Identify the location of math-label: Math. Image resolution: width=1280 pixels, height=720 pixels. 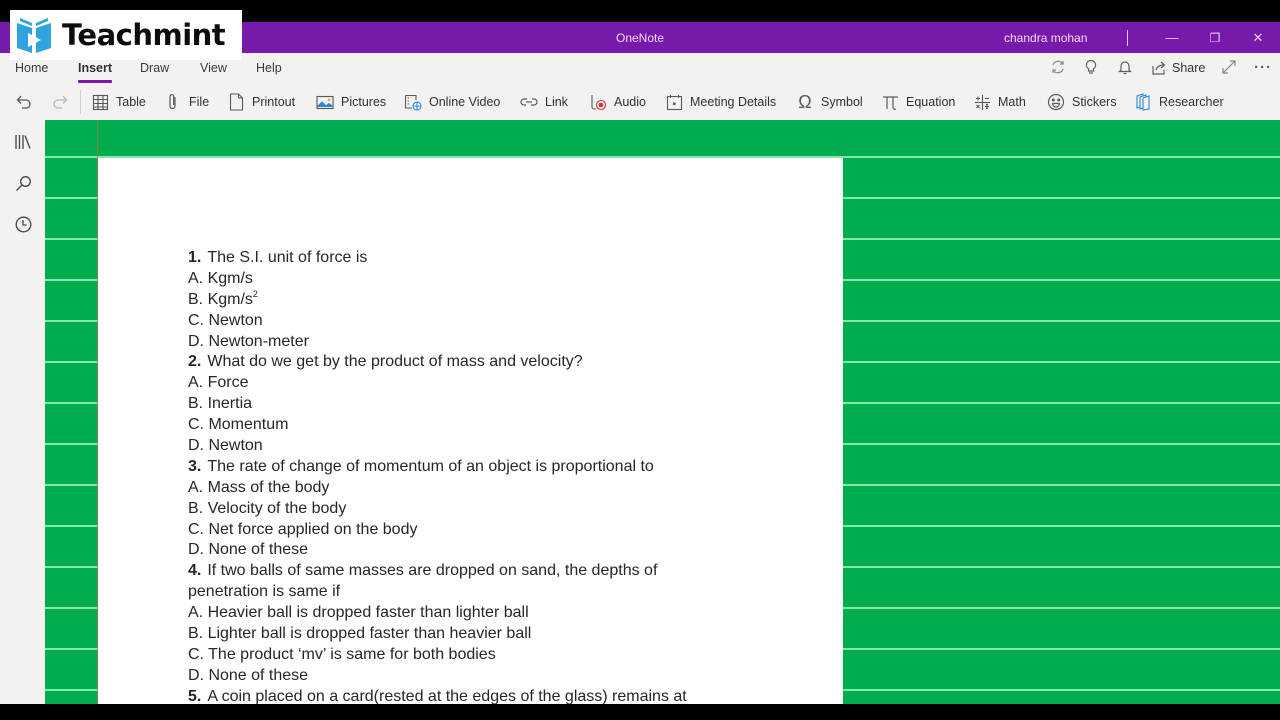
(1012, 102).